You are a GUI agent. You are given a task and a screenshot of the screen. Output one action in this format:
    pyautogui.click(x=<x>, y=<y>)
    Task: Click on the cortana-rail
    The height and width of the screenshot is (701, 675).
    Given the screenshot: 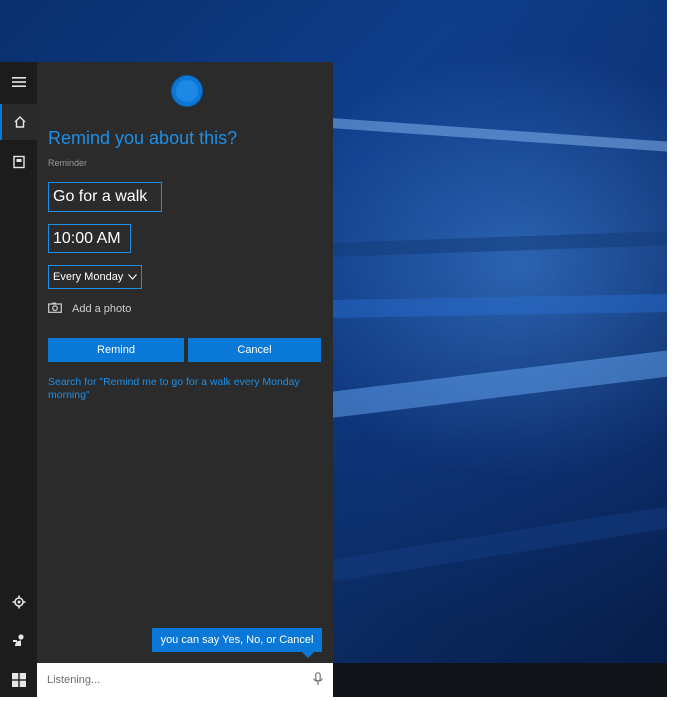 What is the action you would take?
    pyautogui.click(x=18, y=379)
    